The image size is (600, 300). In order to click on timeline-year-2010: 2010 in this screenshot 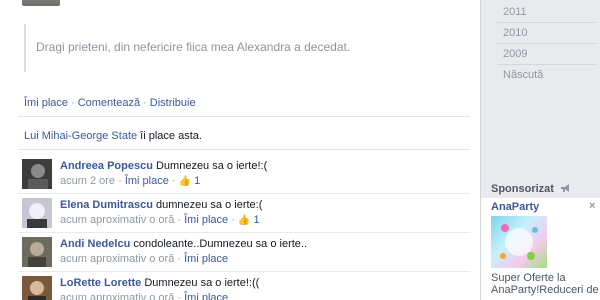, I will do `click(515, 33)`.